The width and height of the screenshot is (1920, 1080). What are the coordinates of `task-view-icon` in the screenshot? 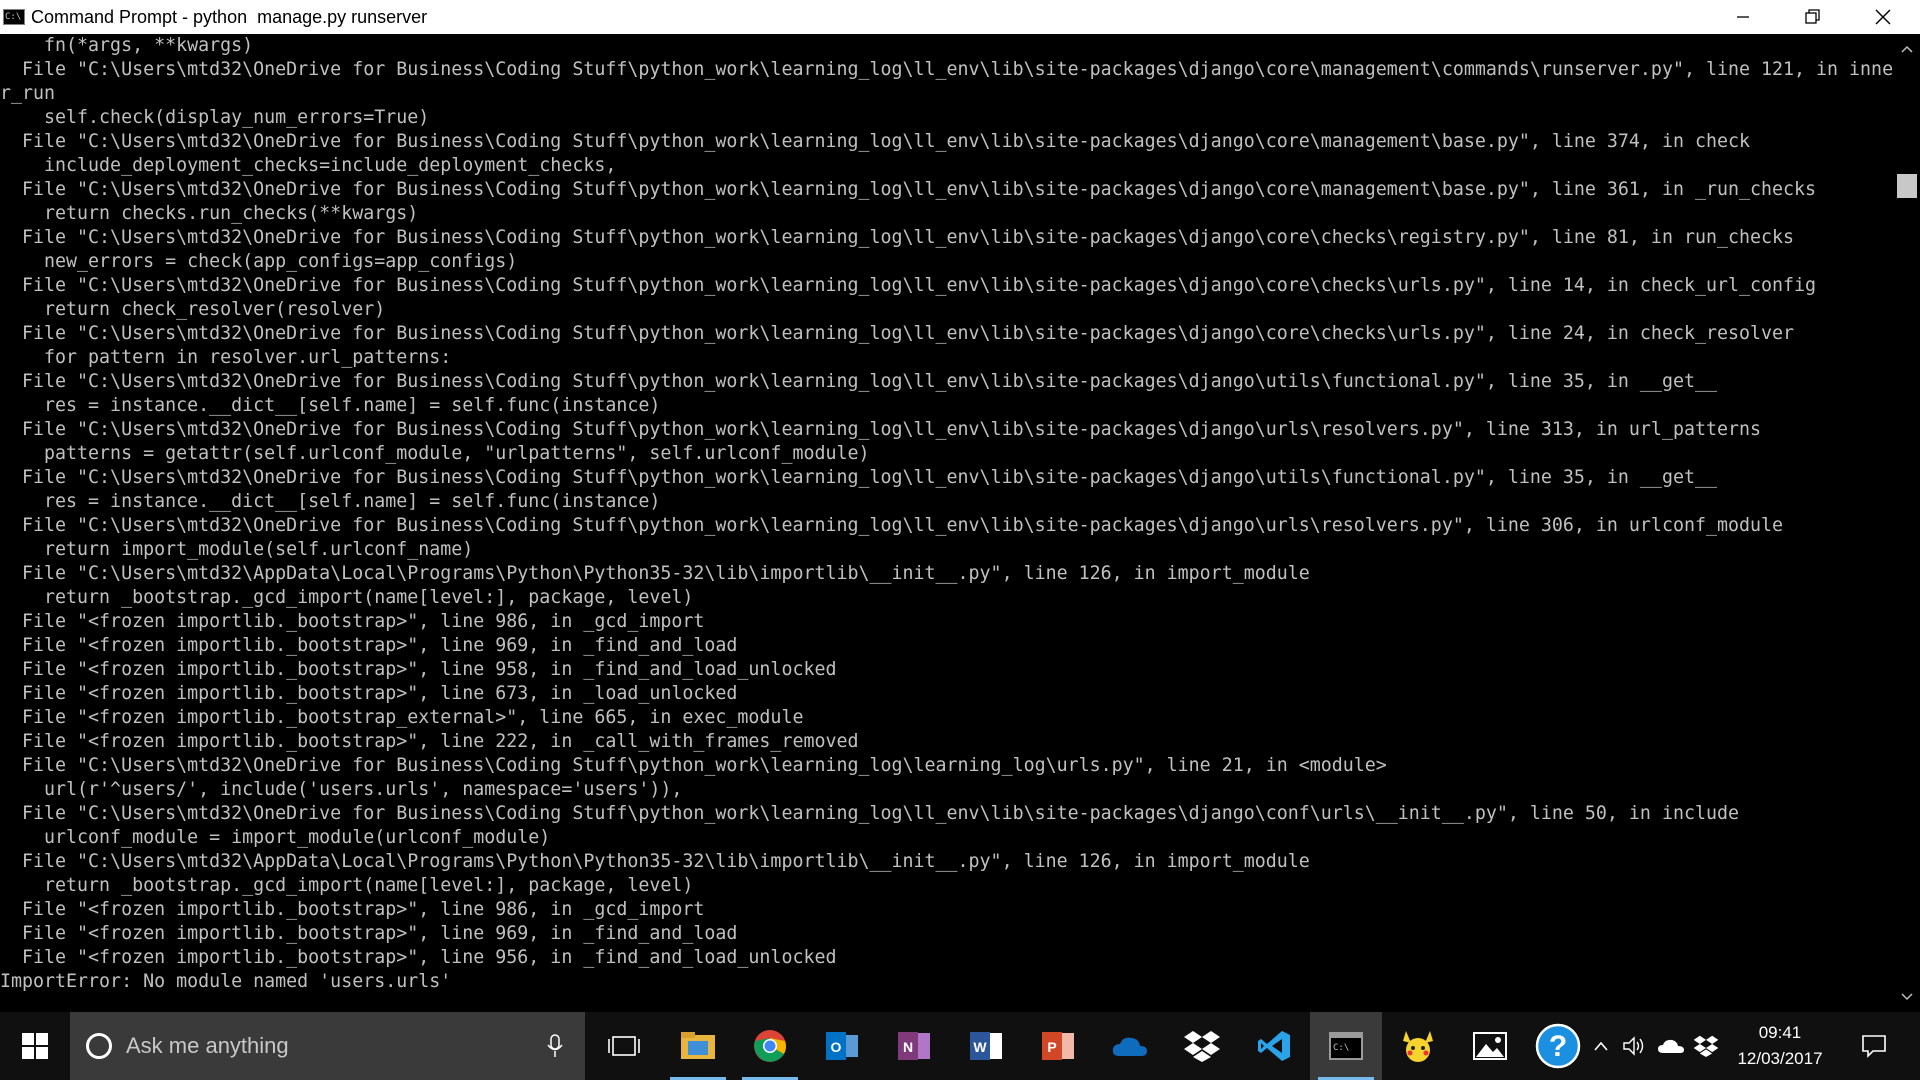 It's located at (624, 1046).